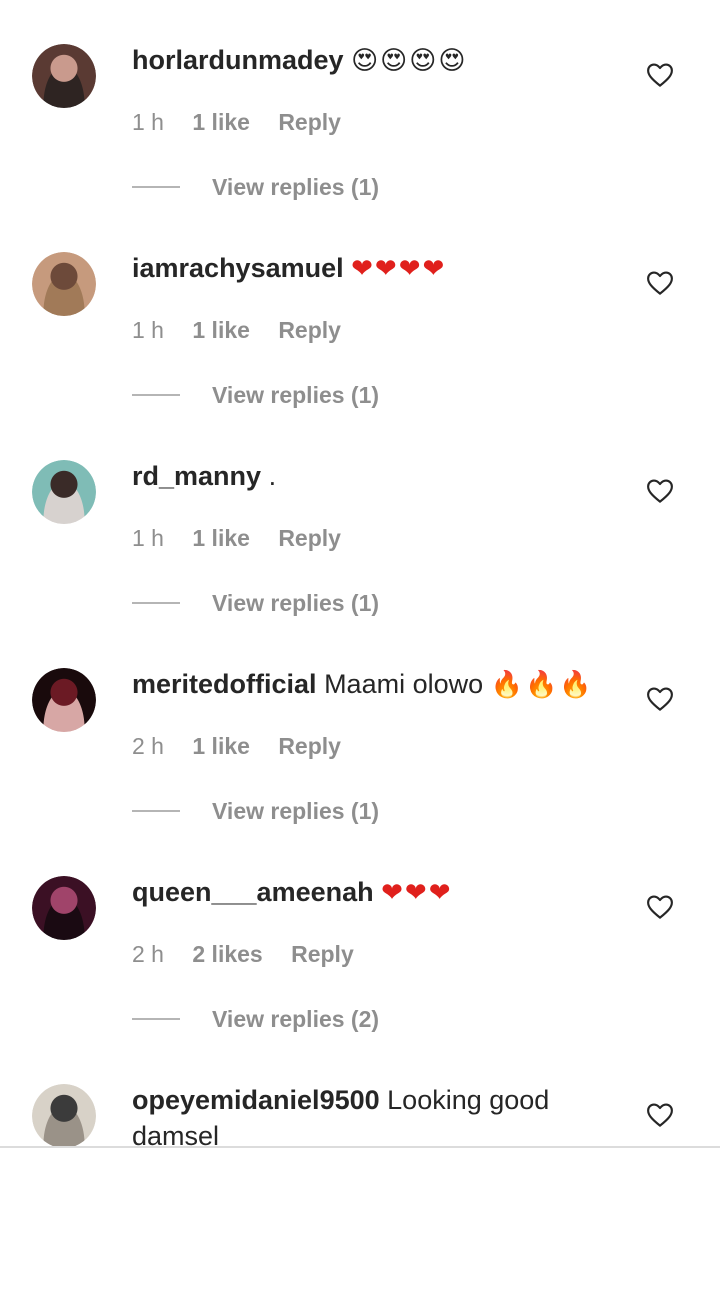  What do you see at coordinates (296, 1019) in the screenshot?
I see `view-replies-label: View replies (2)` at bounding box center [296, 1019].